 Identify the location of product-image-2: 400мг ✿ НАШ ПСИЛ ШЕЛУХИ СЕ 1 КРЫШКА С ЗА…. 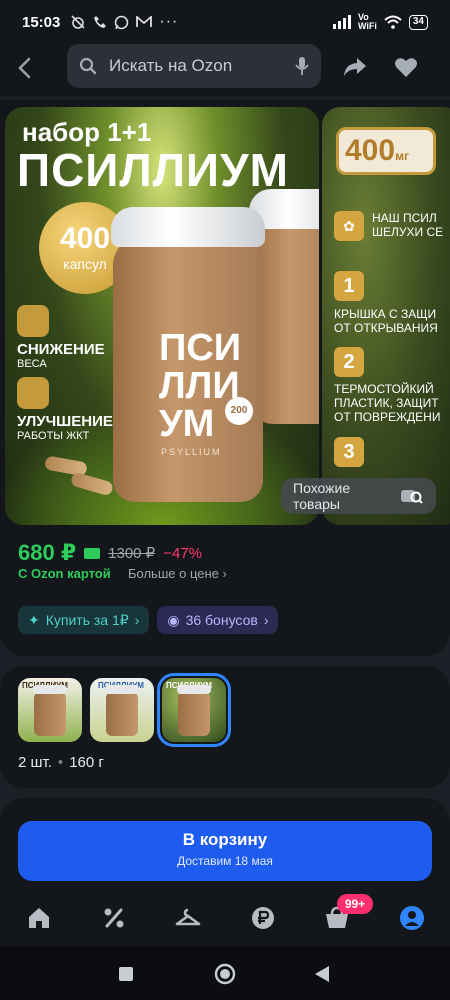
(386, 316).